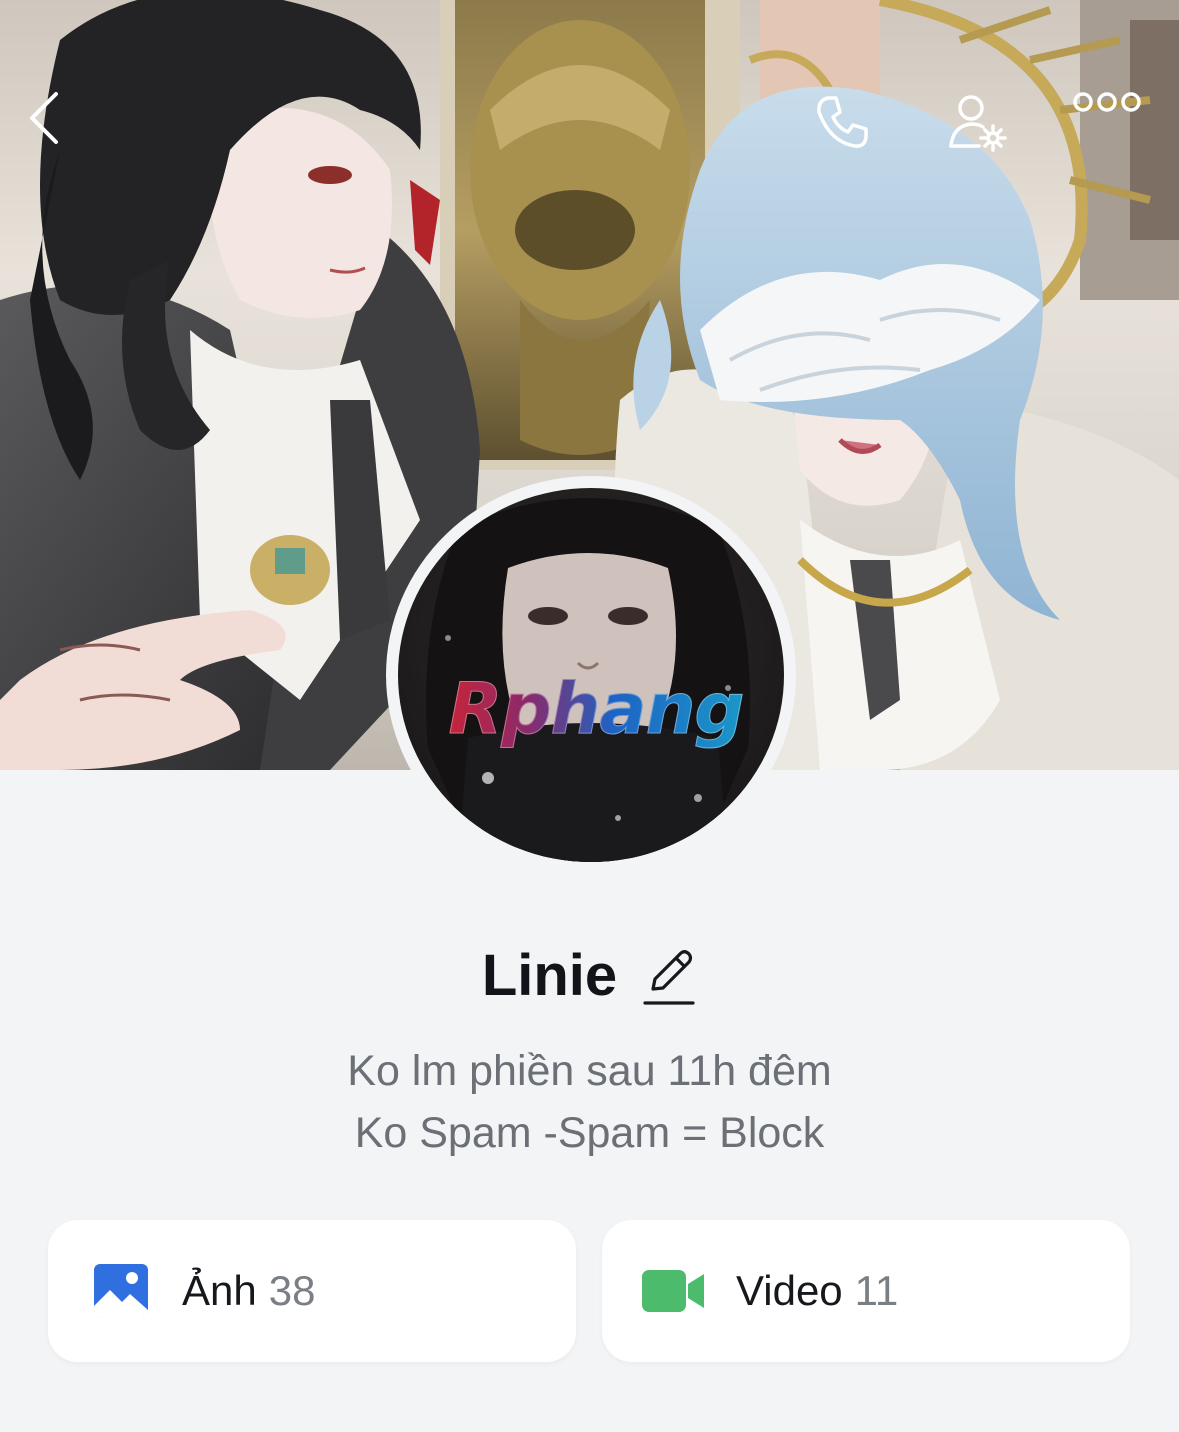 The width and height of the screenshot is (1179, 1432). What do you see at coordinates (876, 1290) in the screenshot?
I see `videos-count: 11` at bounding box center [876, 1290].